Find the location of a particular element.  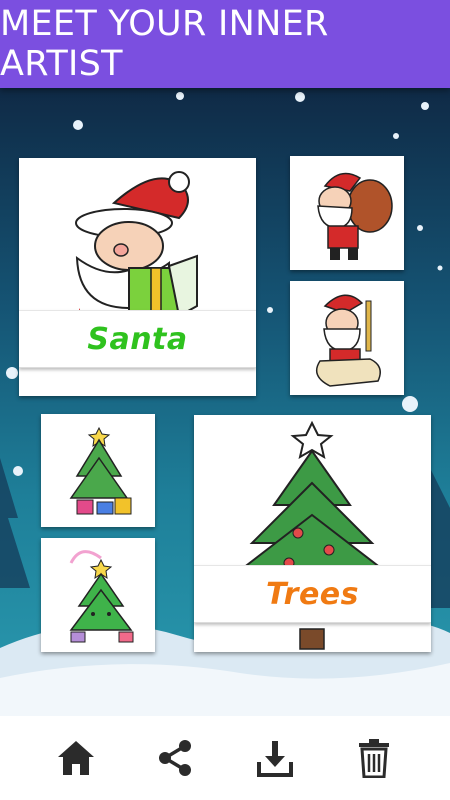

tree-cute-illustration is located at coordinates (101, 596).